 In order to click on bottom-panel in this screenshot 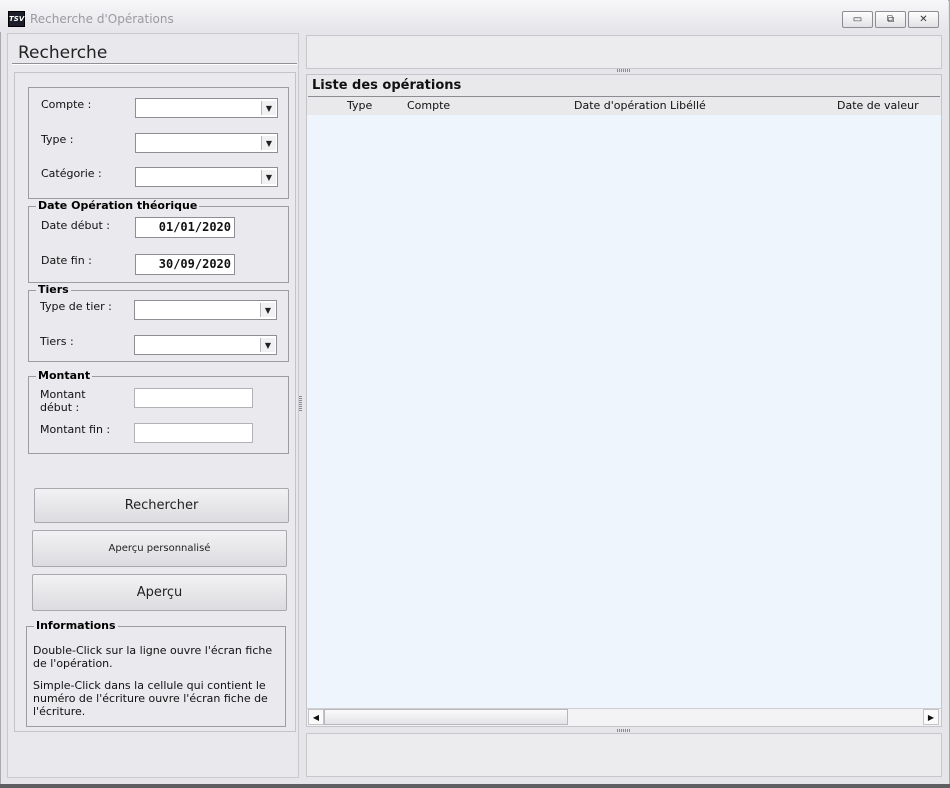, I will do `click(624, 755)`.